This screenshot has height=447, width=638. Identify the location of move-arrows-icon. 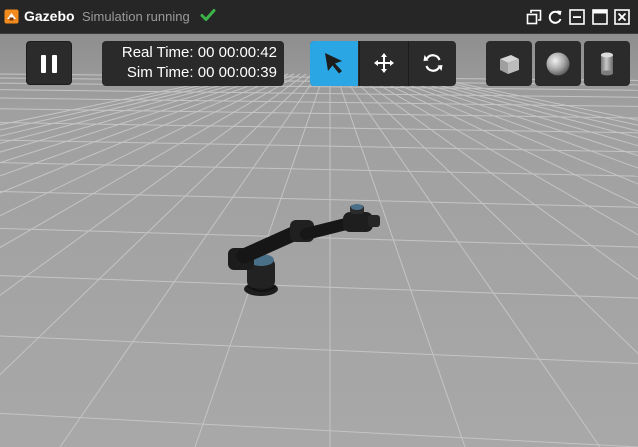
(384, 63).